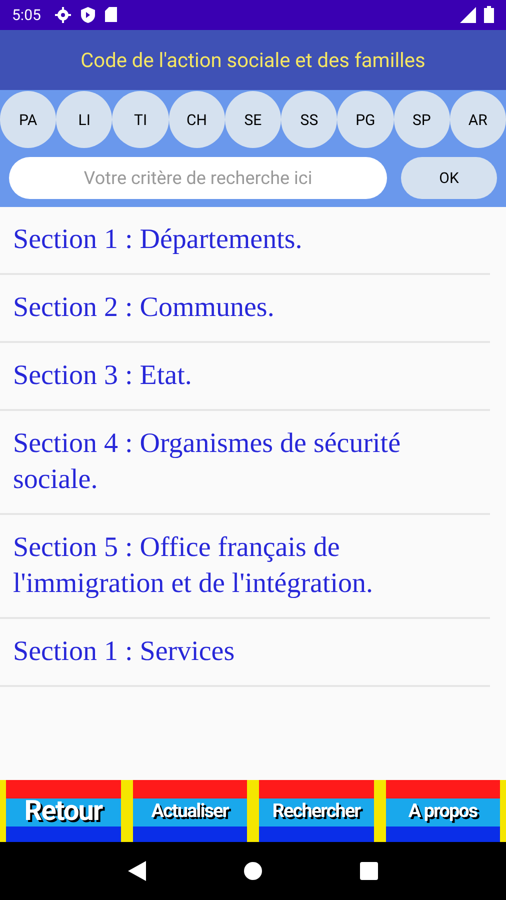 This screenshot has width=506, height=900. I want to click on chapter-button: PG, so click(365, 119).